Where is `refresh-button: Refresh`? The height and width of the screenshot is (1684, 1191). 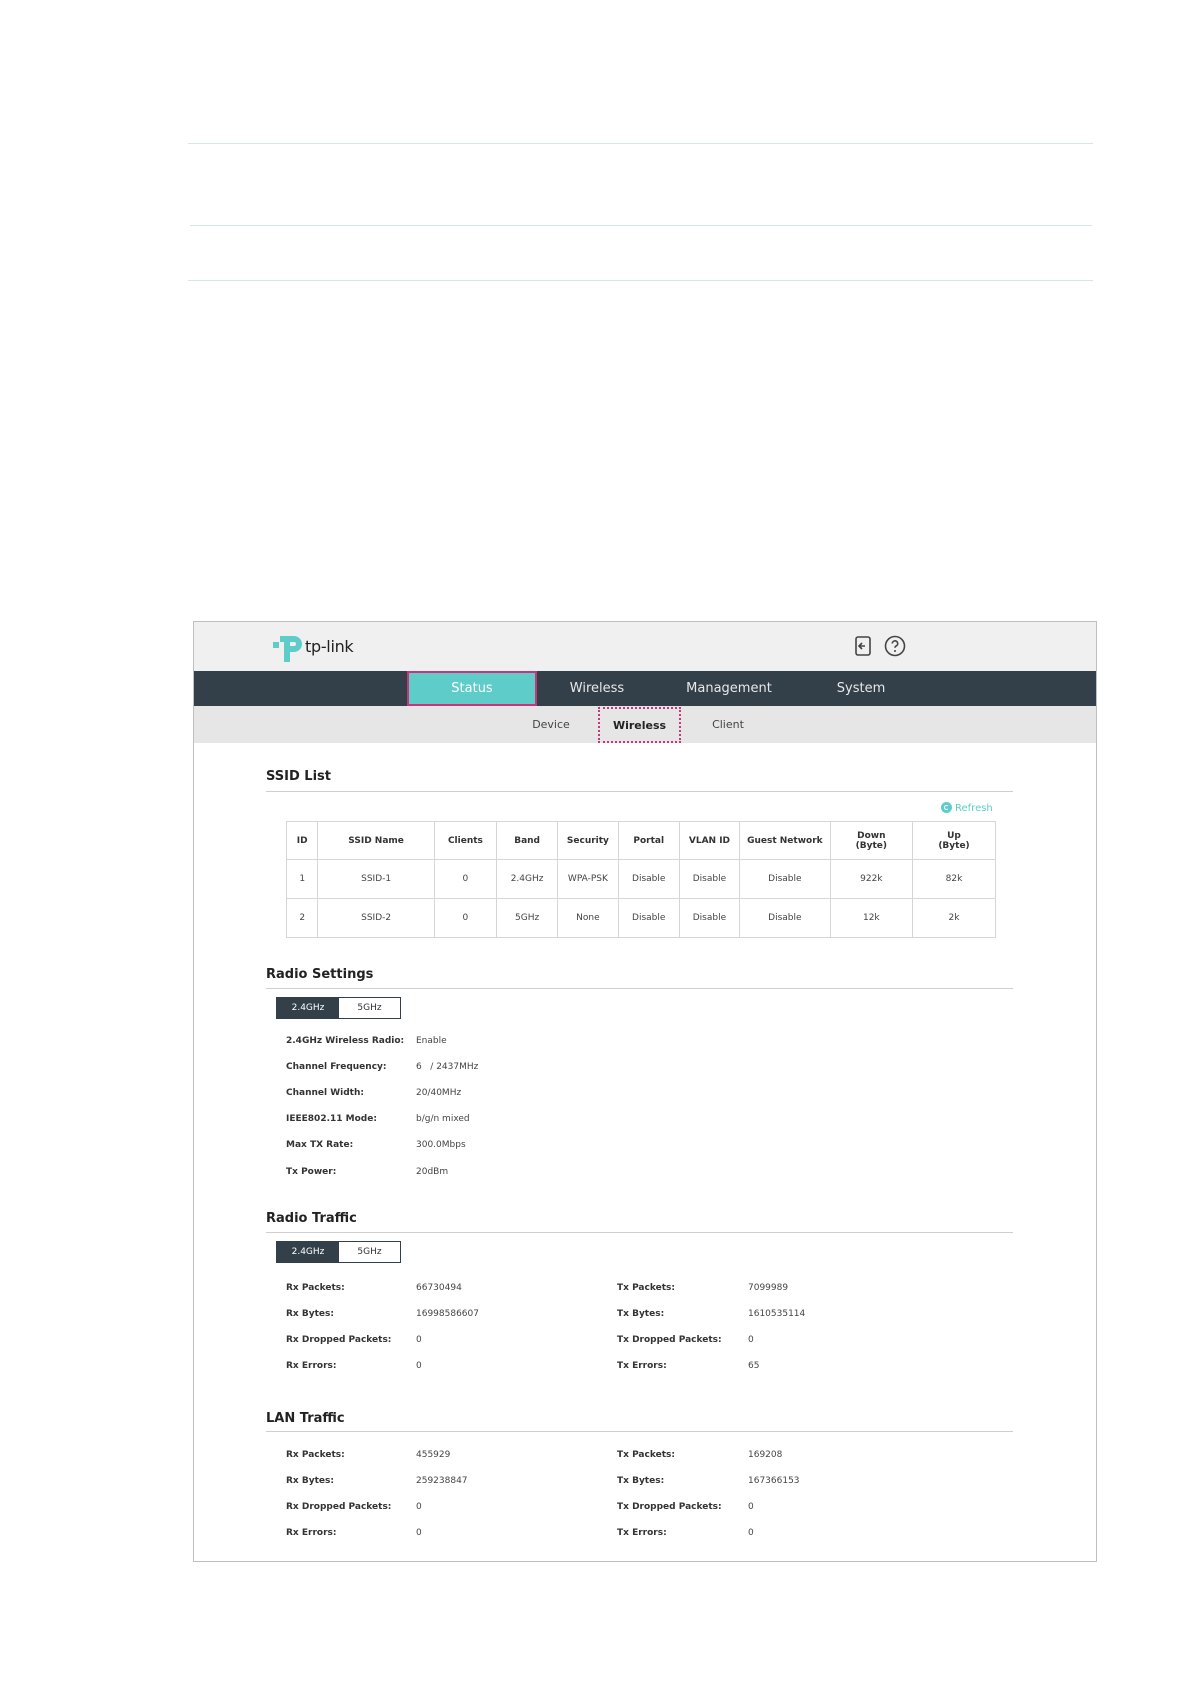 refresh-button: Refresh is located at coordinates (967, 808).